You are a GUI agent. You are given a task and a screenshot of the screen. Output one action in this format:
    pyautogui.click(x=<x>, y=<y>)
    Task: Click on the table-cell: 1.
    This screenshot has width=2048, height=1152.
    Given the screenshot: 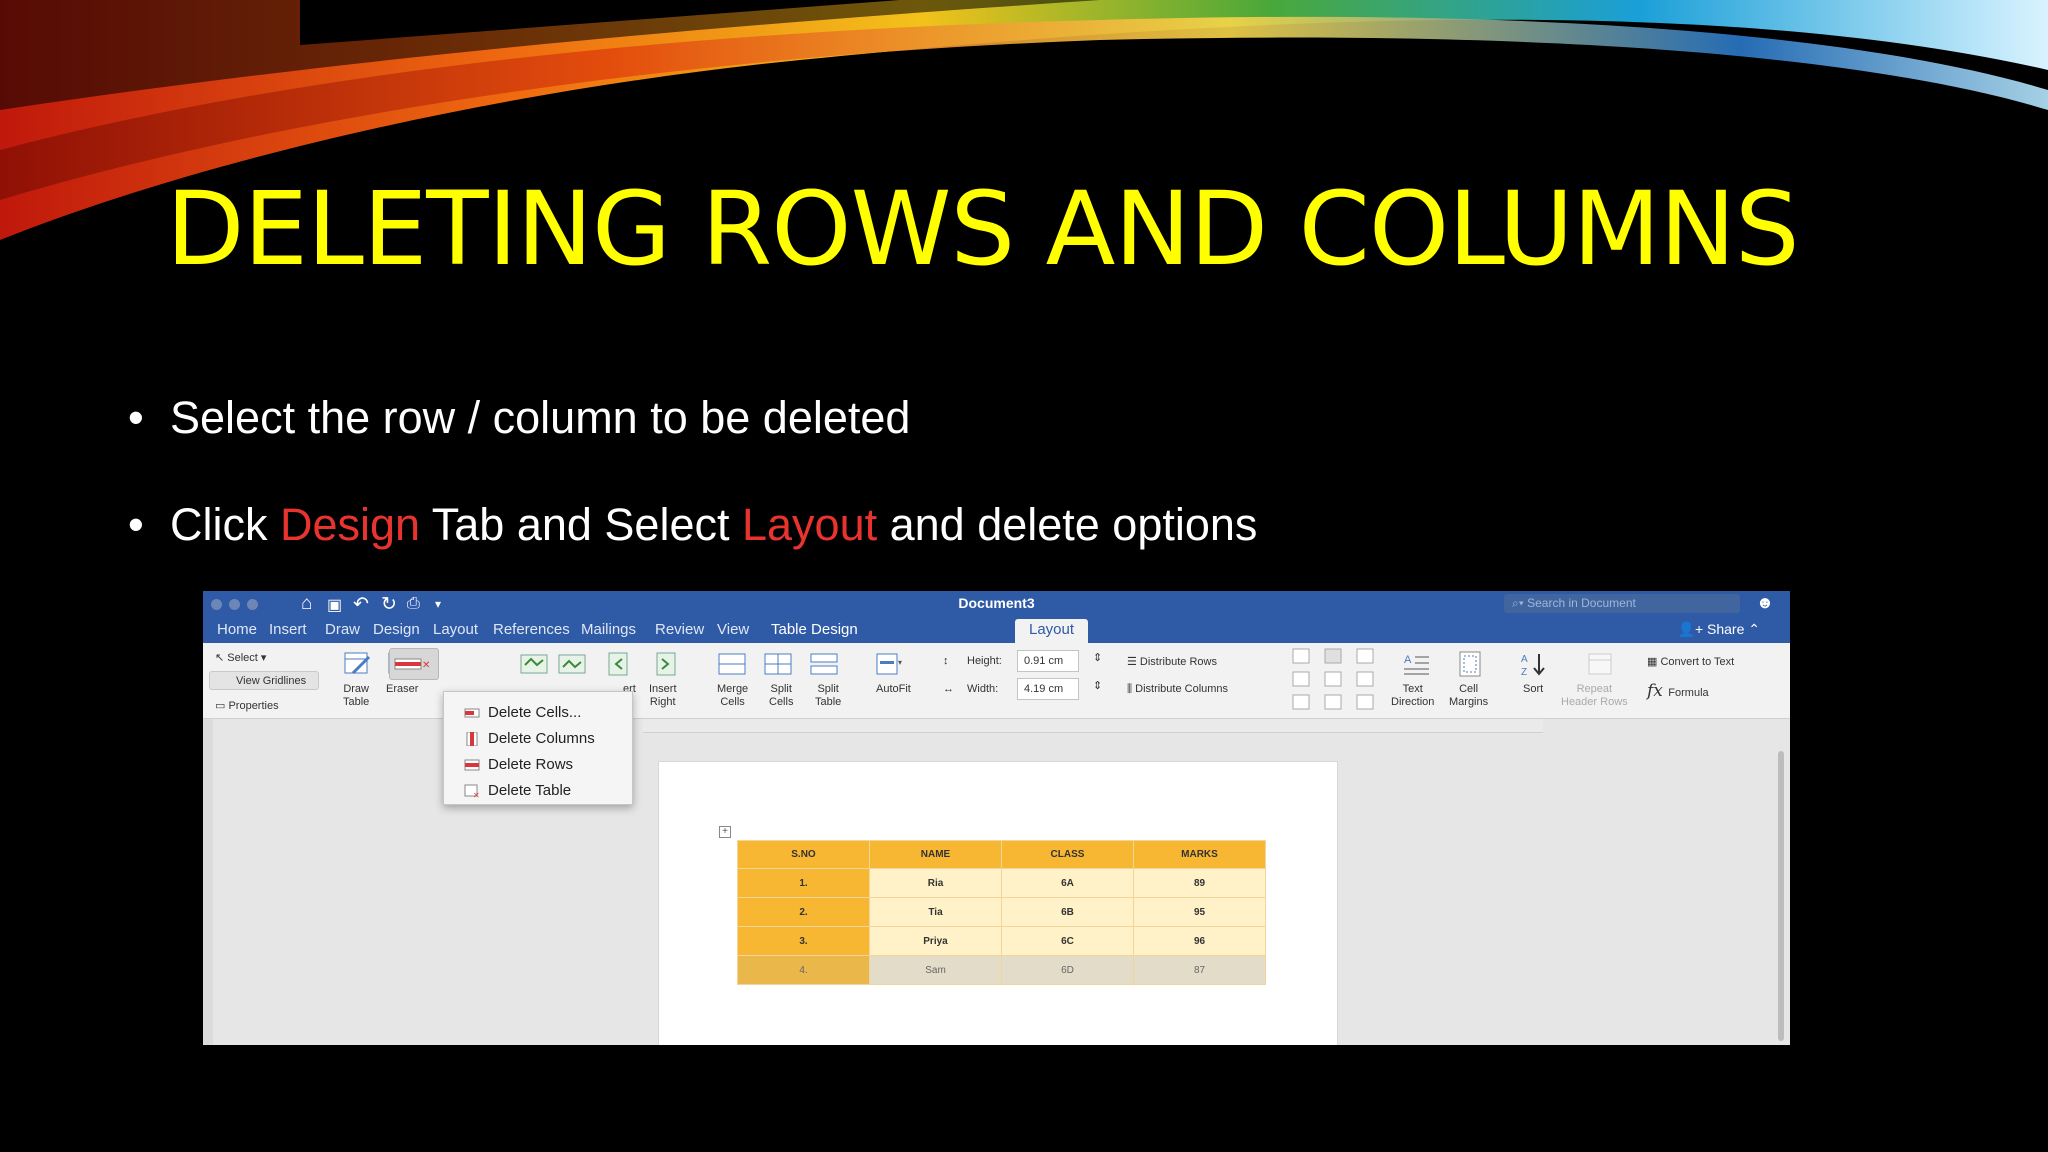 What is the action you would take?
    pyautogui.click(x=803, y=883)
    